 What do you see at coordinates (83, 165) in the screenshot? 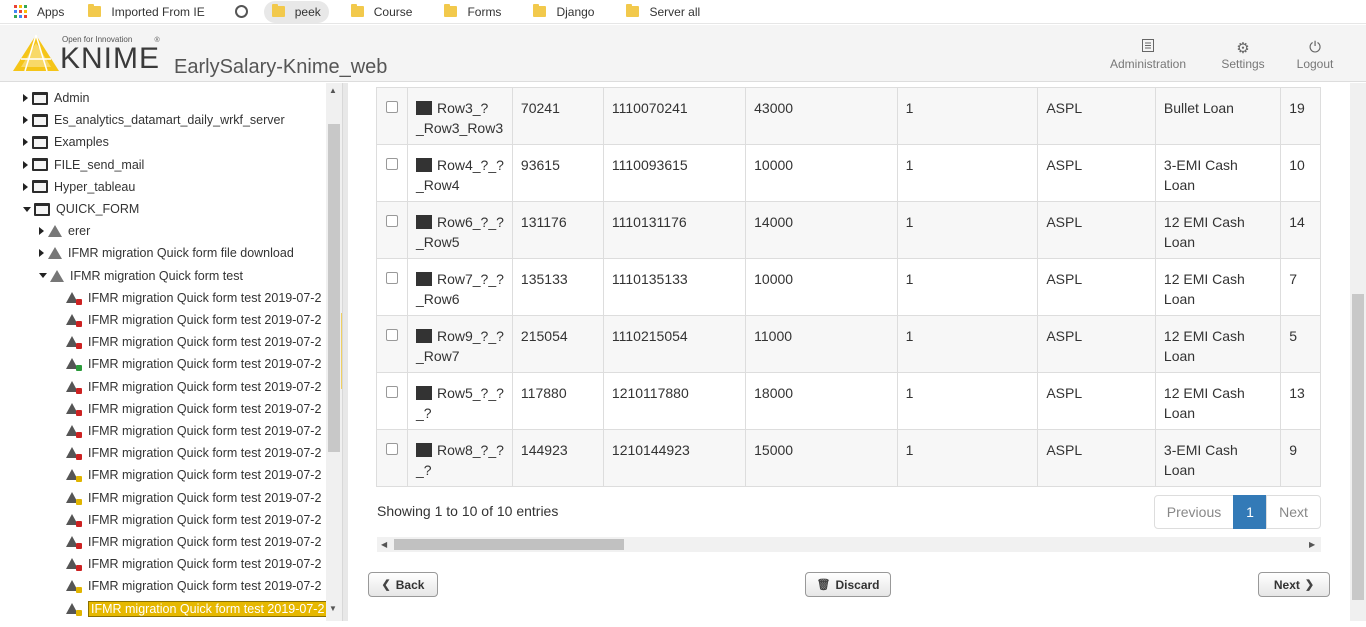
I see `tree-folder: FILE_send_mail` at bounding box center [83, 165].